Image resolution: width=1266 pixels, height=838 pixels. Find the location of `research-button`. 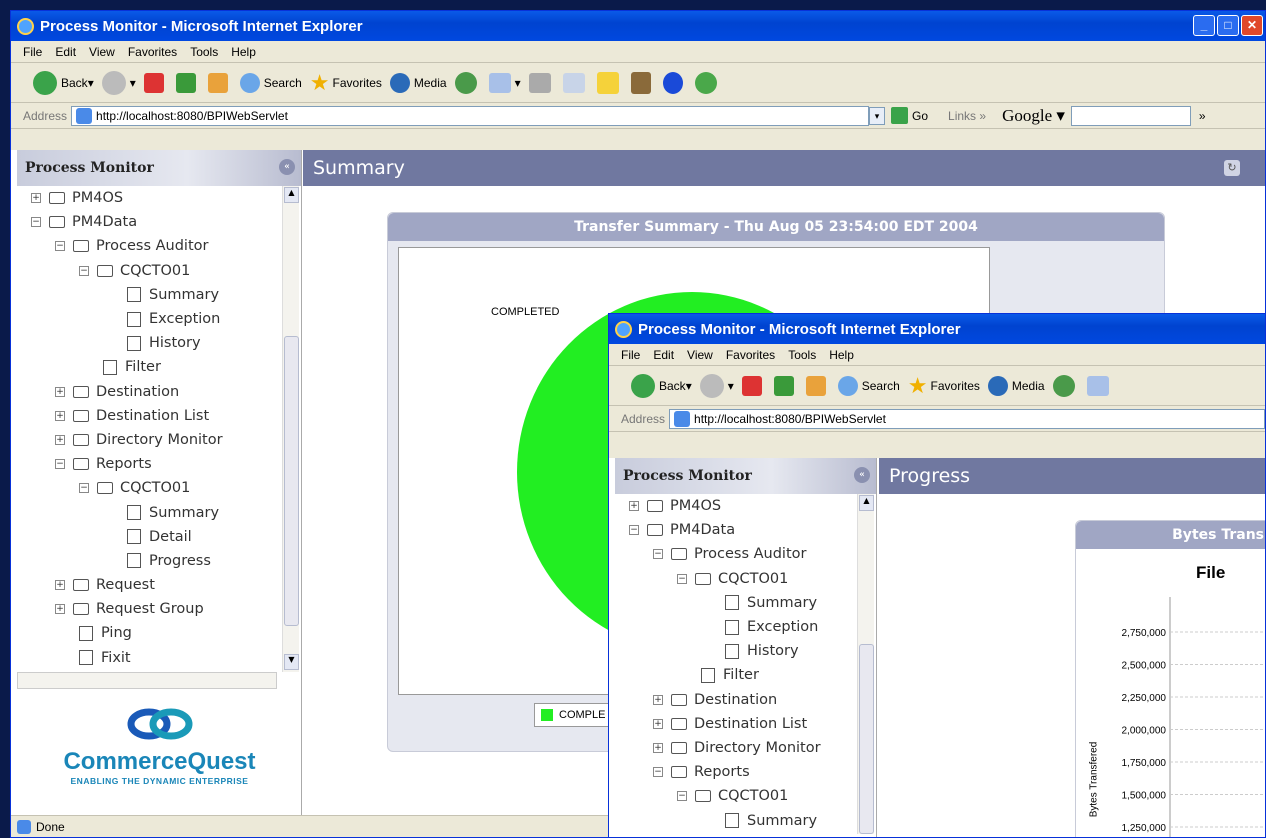

research-button is located at coordinates (642, 82).